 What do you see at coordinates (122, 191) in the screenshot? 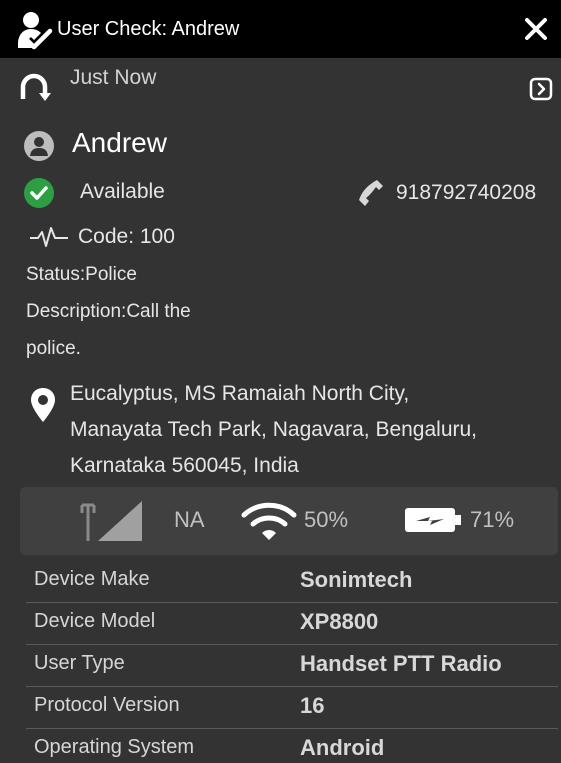
I see `availability-status: Available` at bounding box center [122, 191].